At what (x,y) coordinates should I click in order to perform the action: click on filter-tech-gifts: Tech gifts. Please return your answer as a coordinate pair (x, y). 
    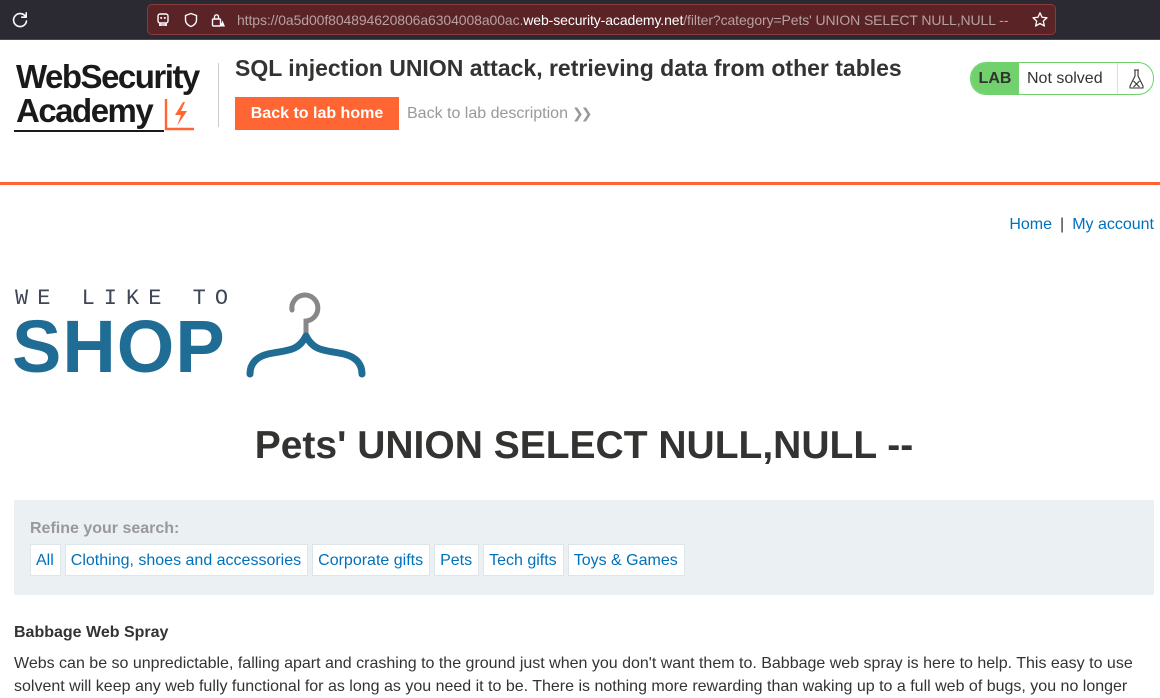
    Looking at the image, I should click on (523, 560).